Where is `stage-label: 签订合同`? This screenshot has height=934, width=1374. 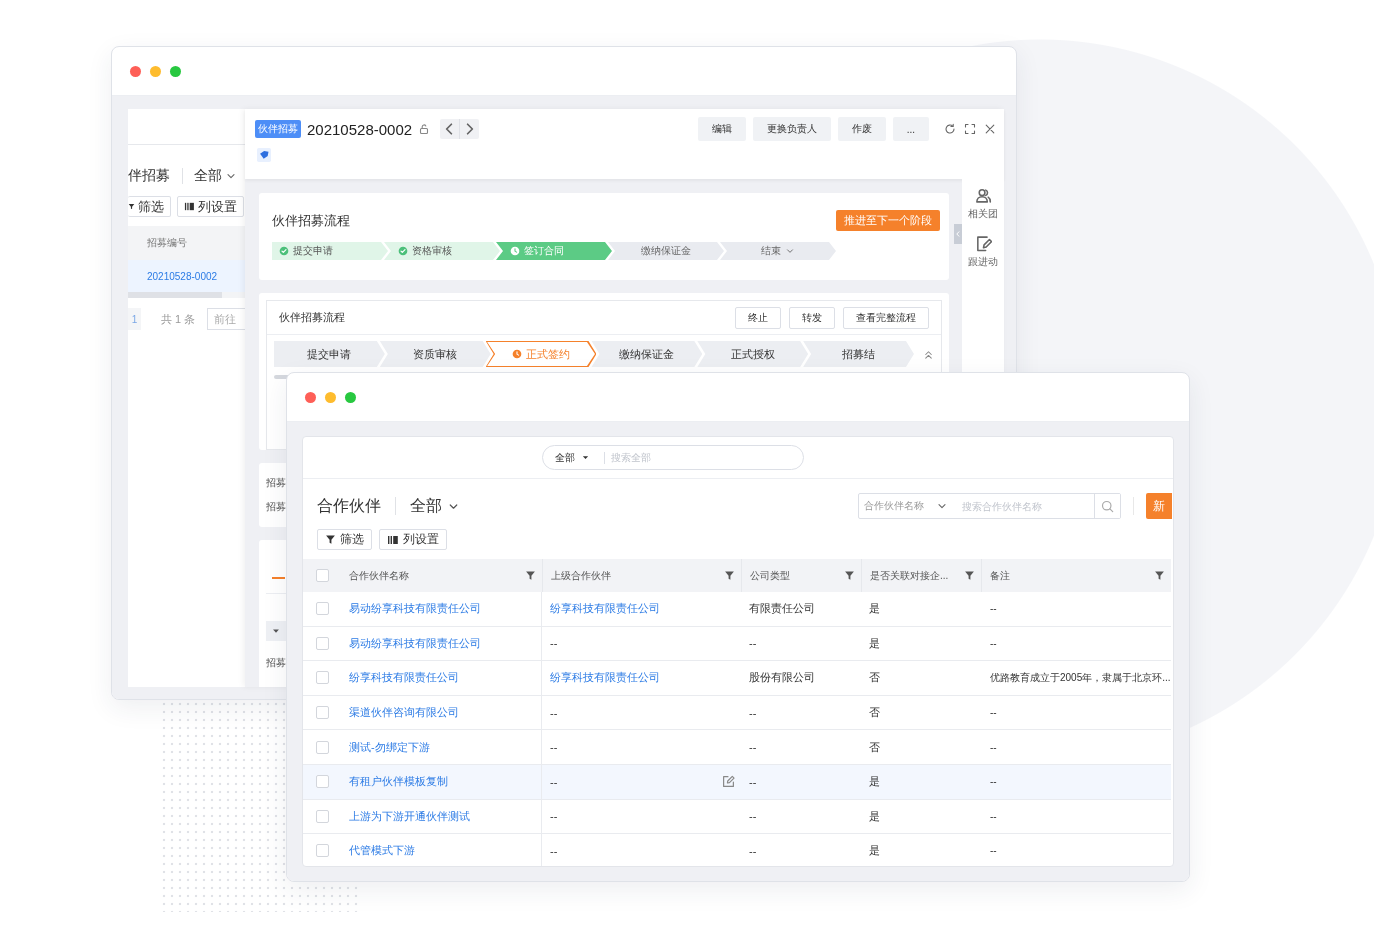 stage-label: 签订合同 is located at coordinates (544, 251).